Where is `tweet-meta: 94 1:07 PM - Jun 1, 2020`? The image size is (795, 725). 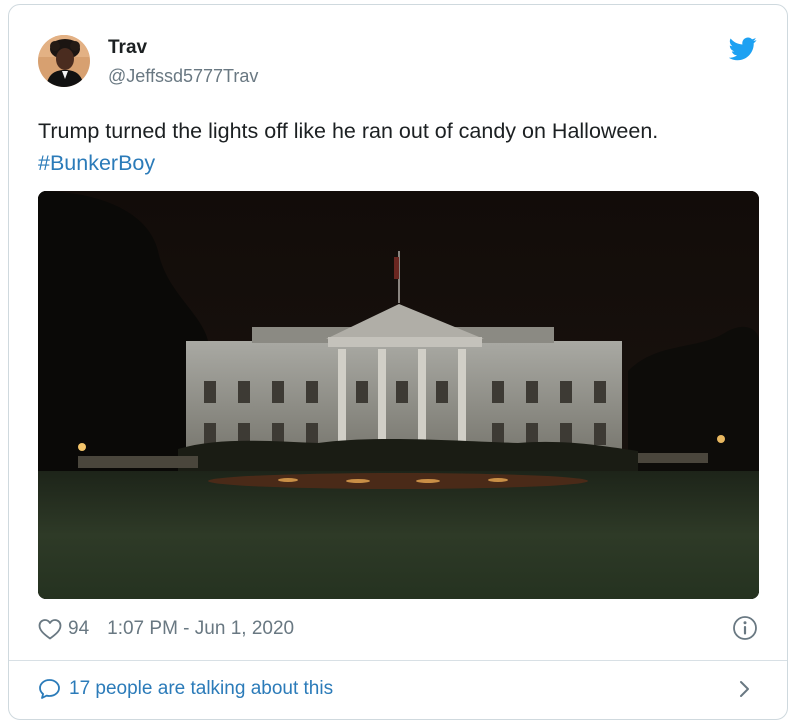 tweet-meta: 94 1:07 PM - Jun 1, 2020 is located at coordinates (166, 629).